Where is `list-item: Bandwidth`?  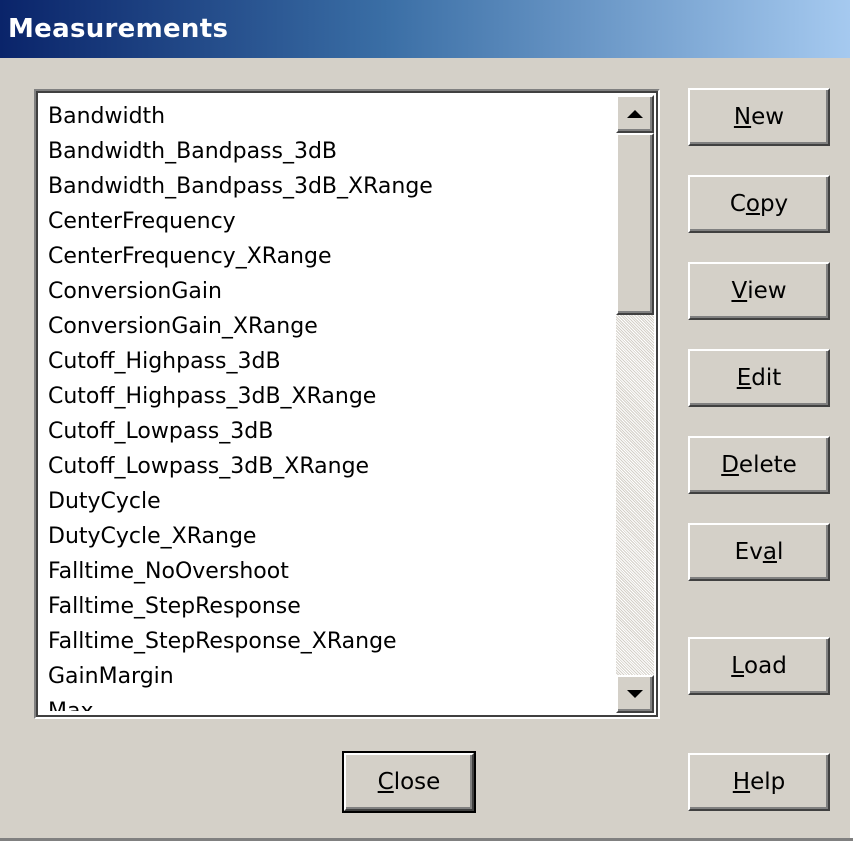
list-item: Bandwidth is located at coordinates (329, 116).